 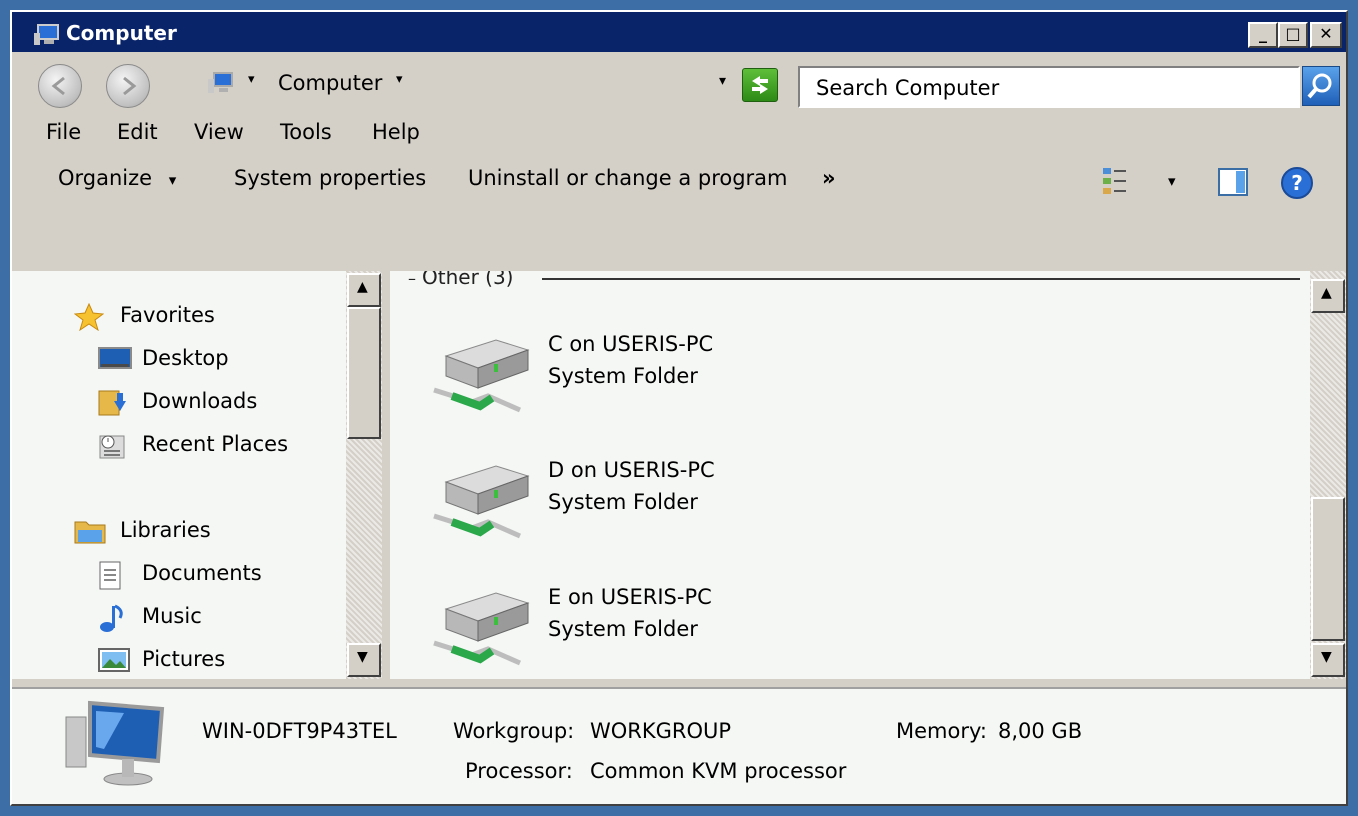 I want to click on organize-label: Organize, so click(x=105, y=178).